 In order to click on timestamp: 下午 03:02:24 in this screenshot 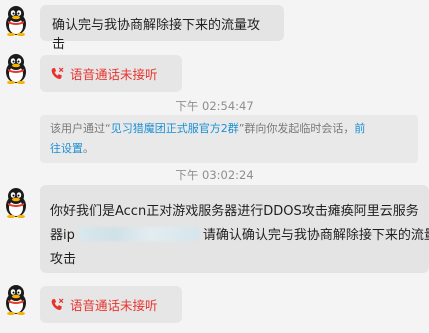, I will do `click(214, 175)`.